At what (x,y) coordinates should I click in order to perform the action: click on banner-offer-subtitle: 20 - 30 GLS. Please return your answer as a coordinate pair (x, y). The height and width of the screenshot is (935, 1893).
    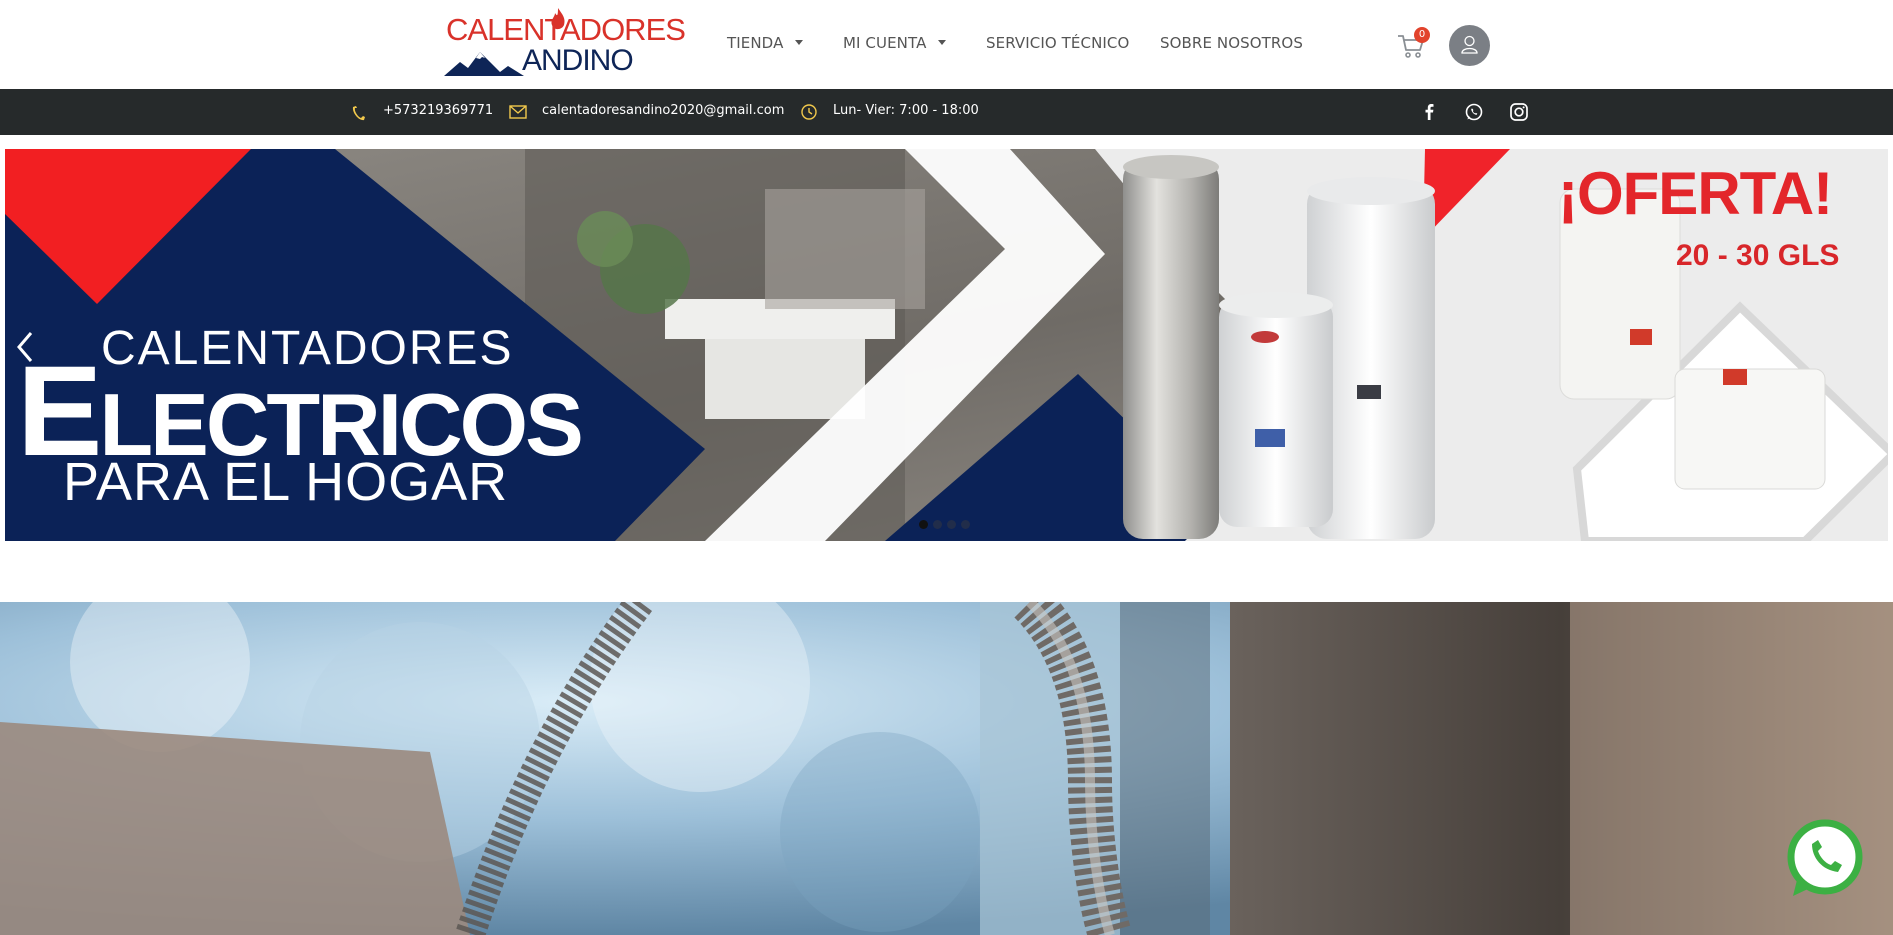
    Looking at the image, I should click on (1758, 255).